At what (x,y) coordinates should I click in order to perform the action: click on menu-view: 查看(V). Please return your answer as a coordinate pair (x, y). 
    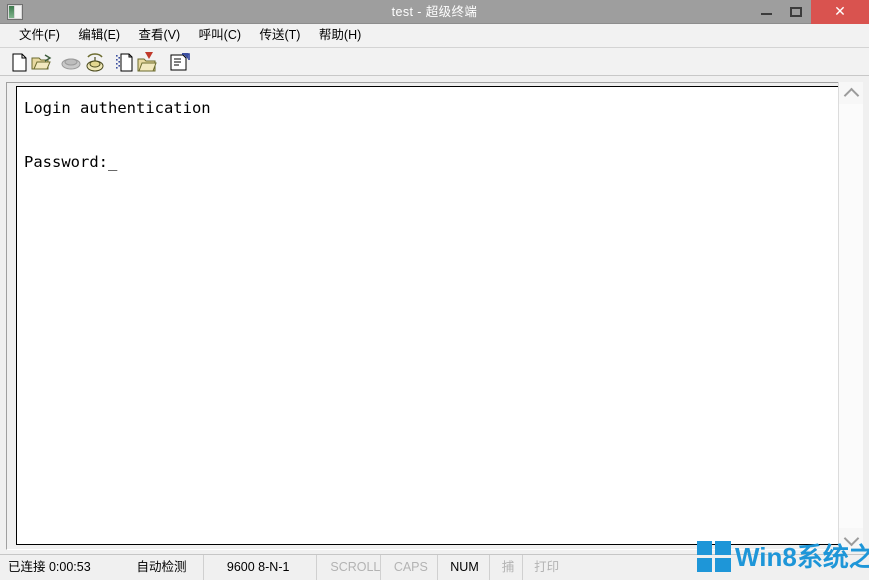
    Looking at the image, I should click on (160, 35).